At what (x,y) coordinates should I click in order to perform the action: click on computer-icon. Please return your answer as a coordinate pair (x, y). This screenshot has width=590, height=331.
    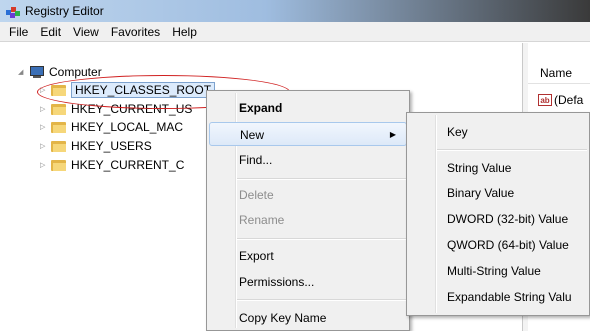
    Looking at the image, I should click on (36, 72).